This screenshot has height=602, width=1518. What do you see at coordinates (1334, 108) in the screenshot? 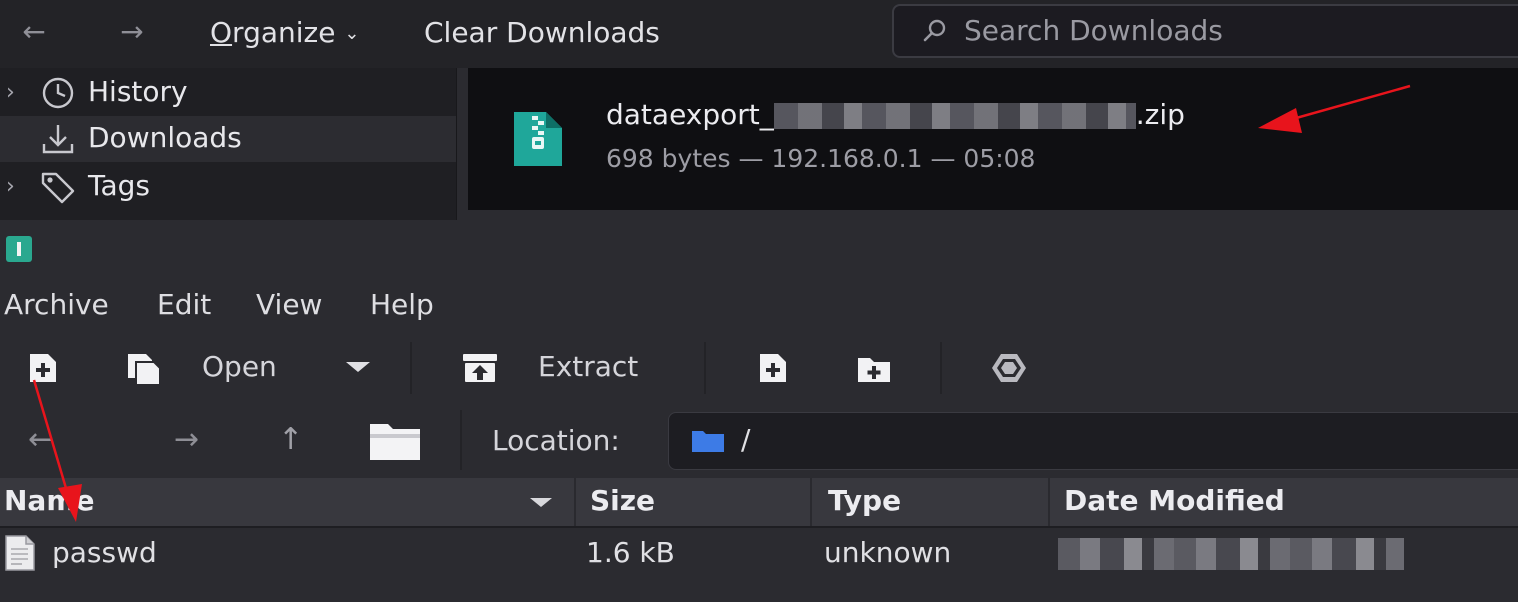
I see `annotation-arrow-zip` at bounding box center [1334, 108].